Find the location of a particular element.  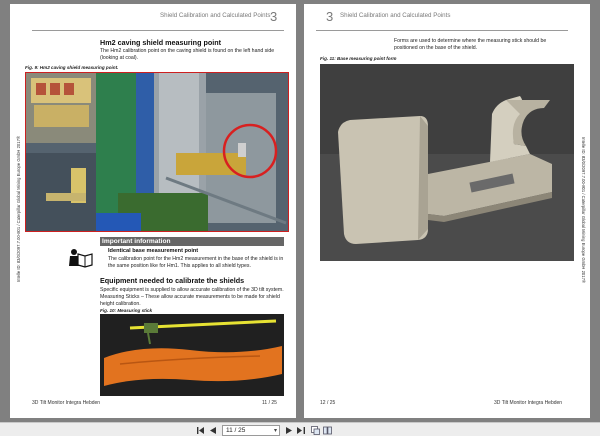

measuring-stick-photo is located at coordinates (192, 355).